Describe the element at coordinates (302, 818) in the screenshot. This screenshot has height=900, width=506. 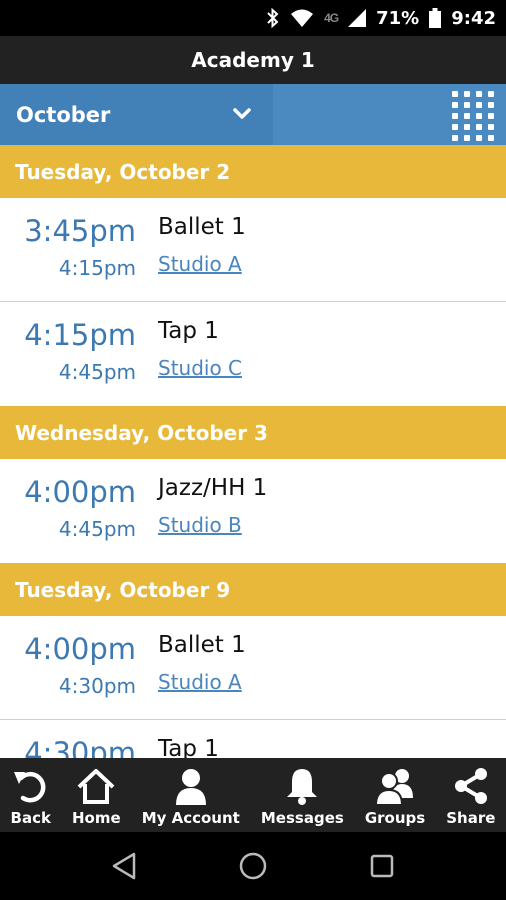
I see `messages-label: Messages` at that location.